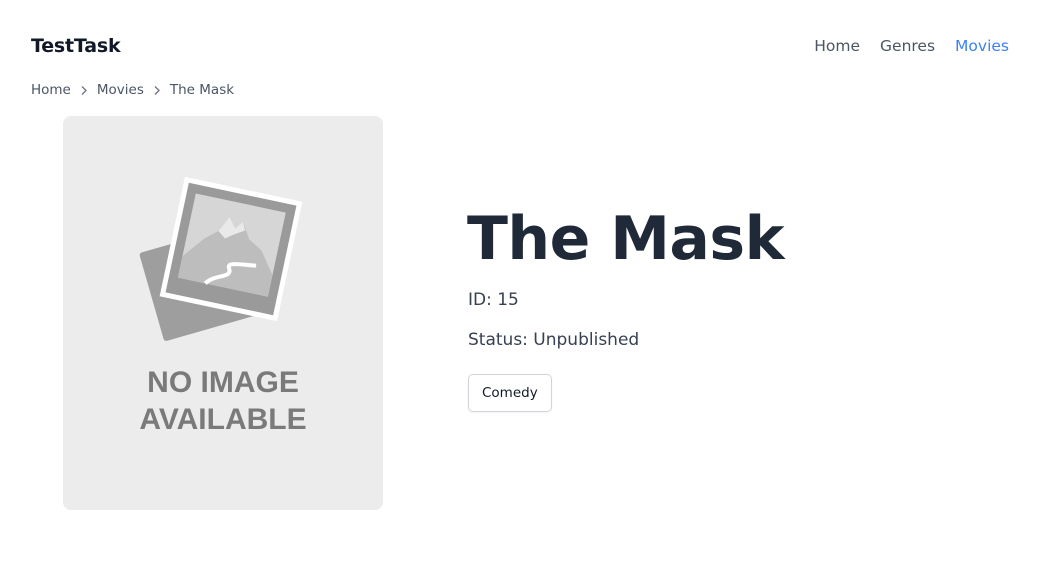 The image size is (1040, 571). What do you see at coordinates (982, 46) in the screenshot?
I see `nav-movies: Movies` at bounding box center [982, 46].